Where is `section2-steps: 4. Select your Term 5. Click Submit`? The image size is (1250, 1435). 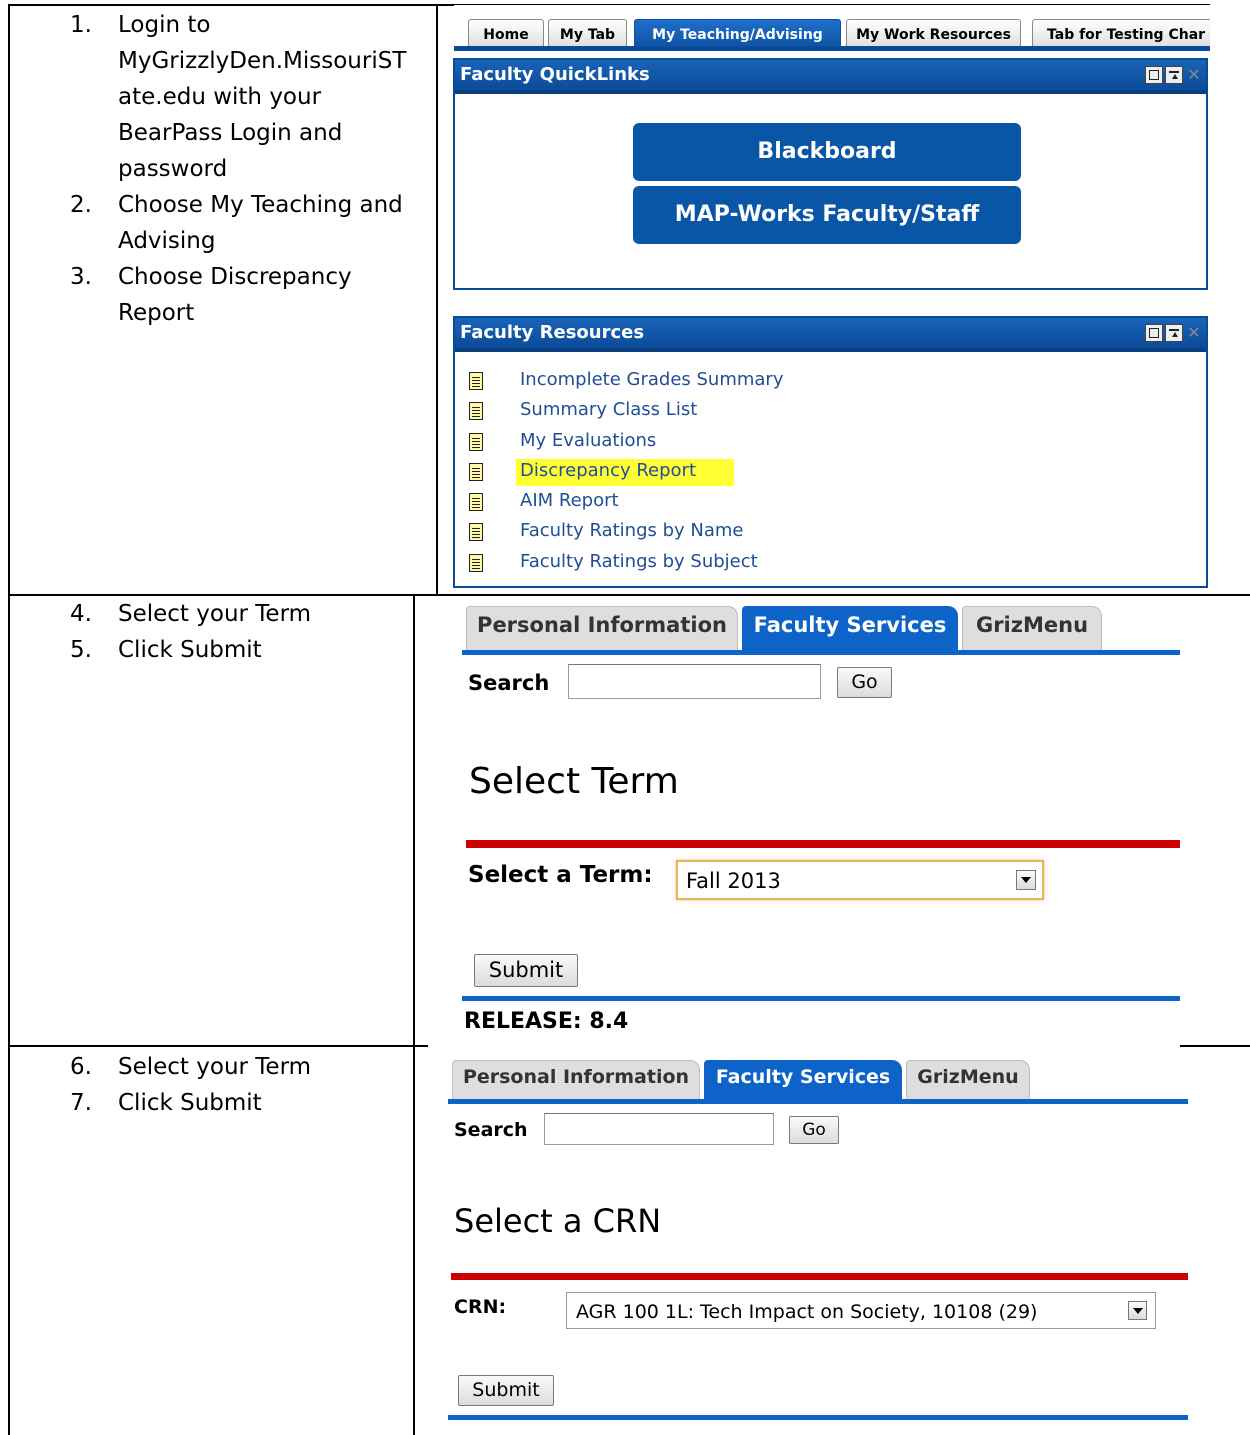 section2-steps: 4. Select your Term 5. Click Submit is located at coordinates (240, 632).